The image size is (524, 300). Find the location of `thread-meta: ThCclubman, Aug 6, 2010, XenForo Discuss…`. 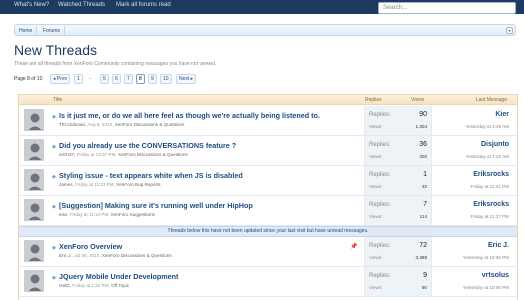

thread-meta: ThCclubman, Aug 6, 2010, XenForo Discuss… is located at coordinates (121, 124).